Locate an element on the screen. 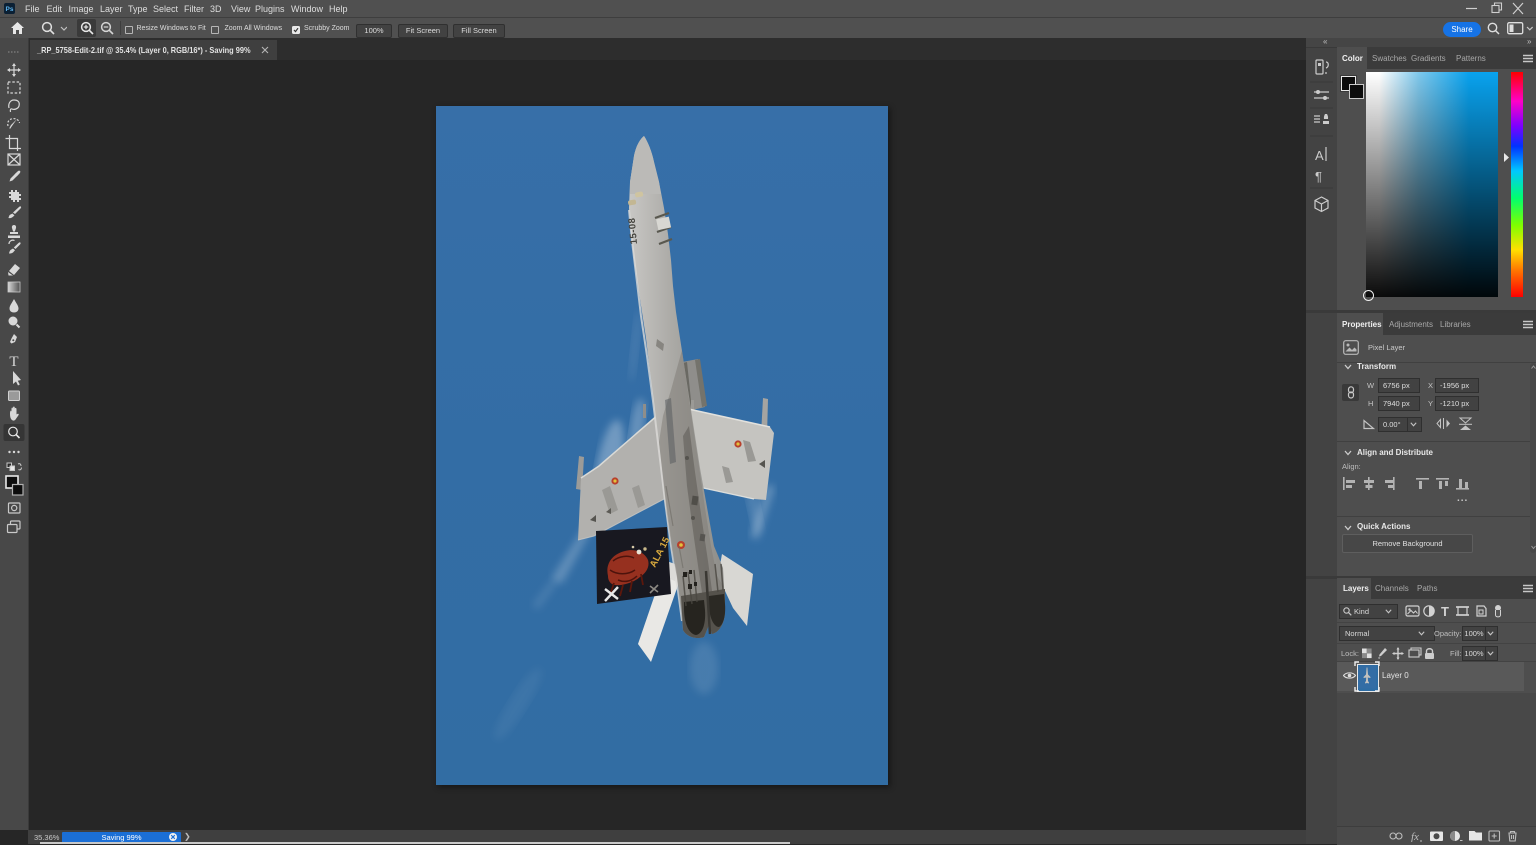 The height and width of the screenshot is (845, 1536). svg-text: fx is located at coordinates (1415, 836).